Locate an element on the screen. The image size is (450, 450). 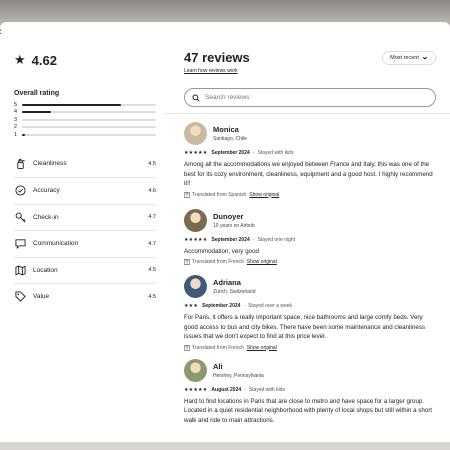
category-label: Check-in is located at coordinates (46, 217).